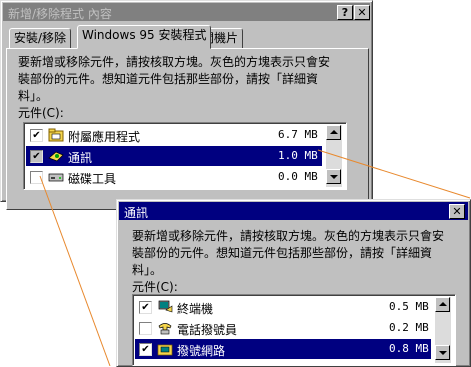  Describe the element at coordinates (457, 211) in the screenshot. I see `sub-close-button: ✕` at that location.